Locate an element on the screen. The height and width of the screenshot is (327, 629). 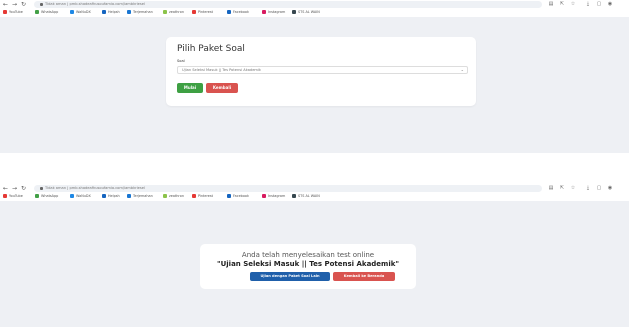
bookmark-label: WaNuDX is located at coordinates (83, 12).